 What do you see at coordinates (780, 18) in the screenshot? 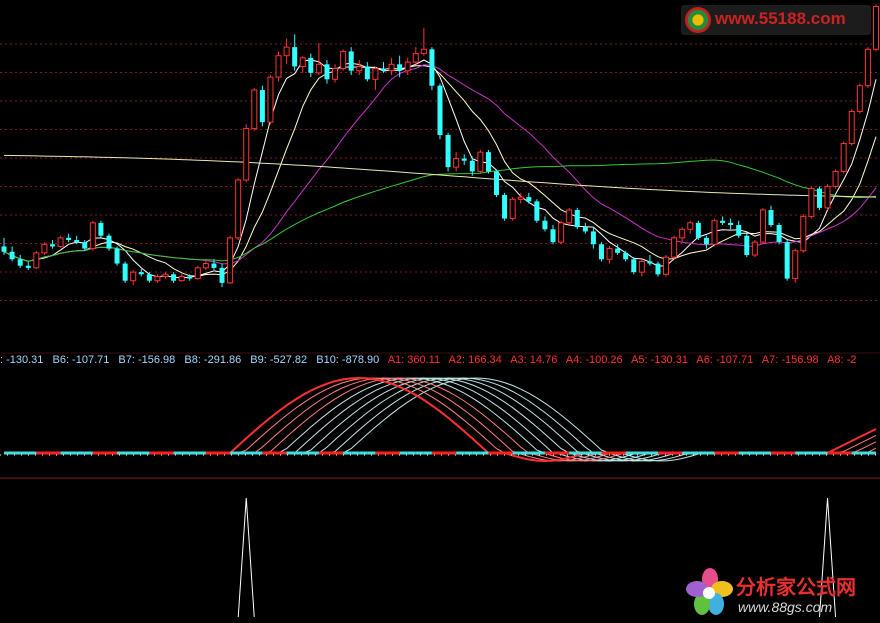
I see `watermark-top-url: www.55188.com` at bounding box center [780, 18].